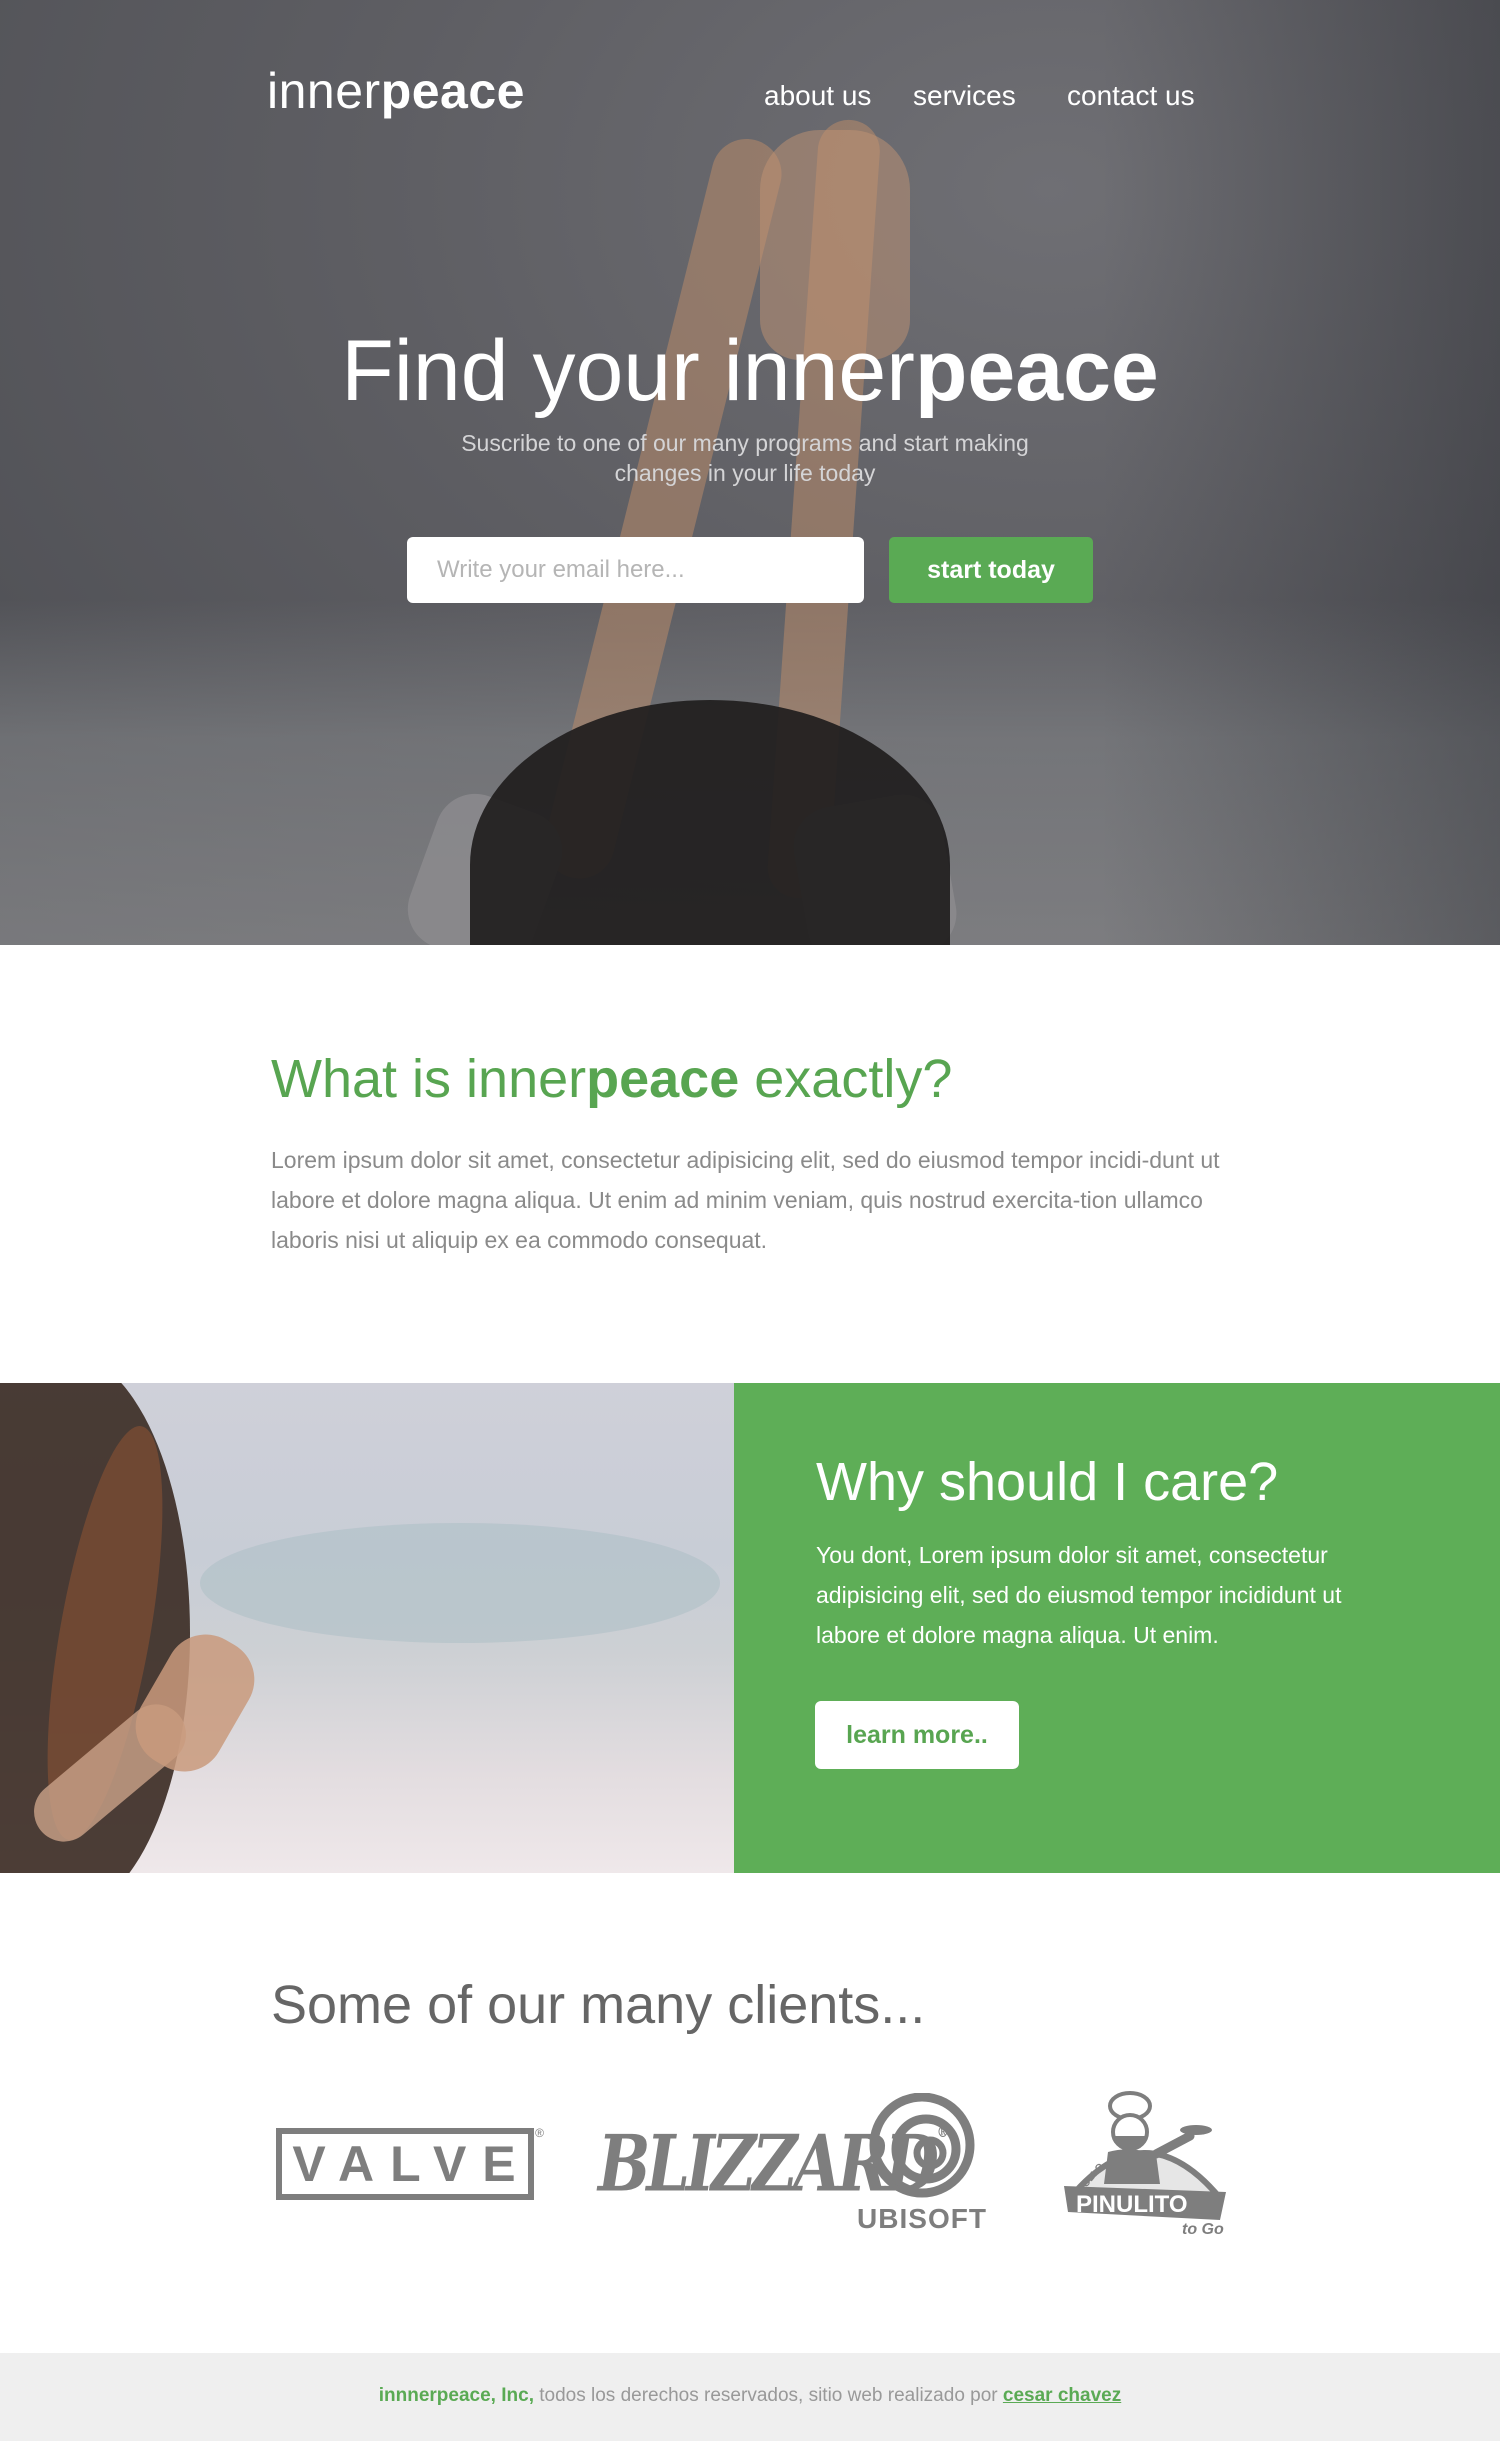 Image resolution: width=1500 pixels, height=2441 pixels. What do you see at coordinates (410, 2163) in the screenshot?
I see `valve-logo: VALVE ®` at bounding box center [410, 2163].